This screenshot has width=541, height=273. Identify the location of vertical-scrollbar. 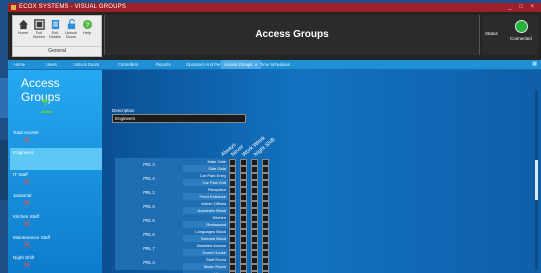
(536, 180).